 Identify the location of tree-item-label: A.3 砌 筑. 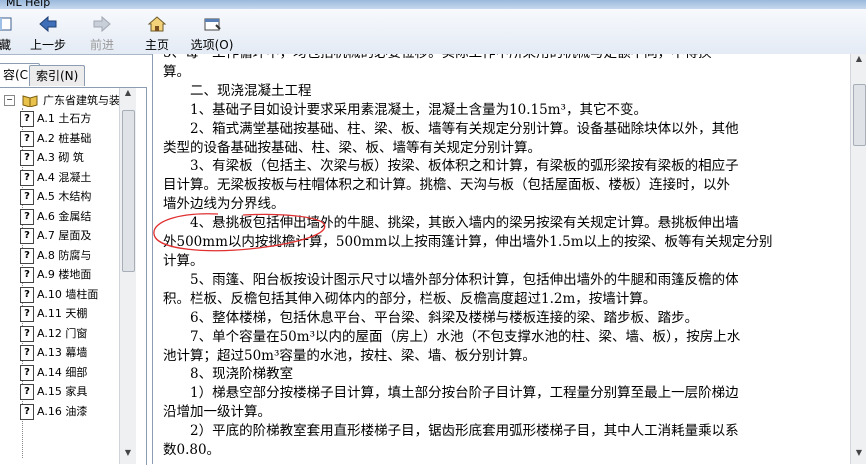
(60, 157).